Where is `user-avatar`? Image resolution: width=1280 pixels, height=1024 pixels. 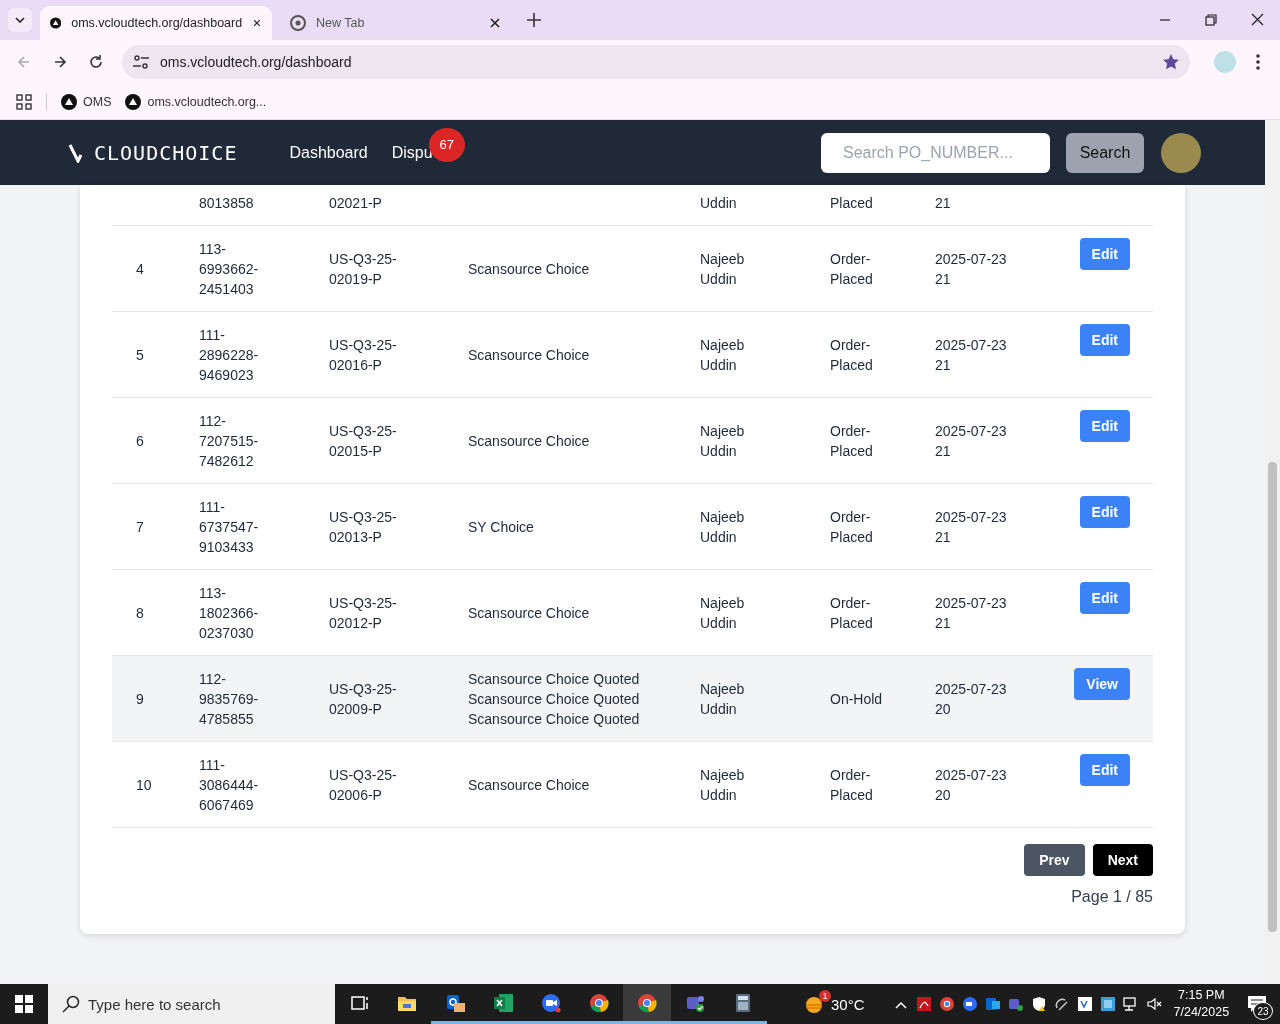 user-avatar is located at coordinates (1181, 152).